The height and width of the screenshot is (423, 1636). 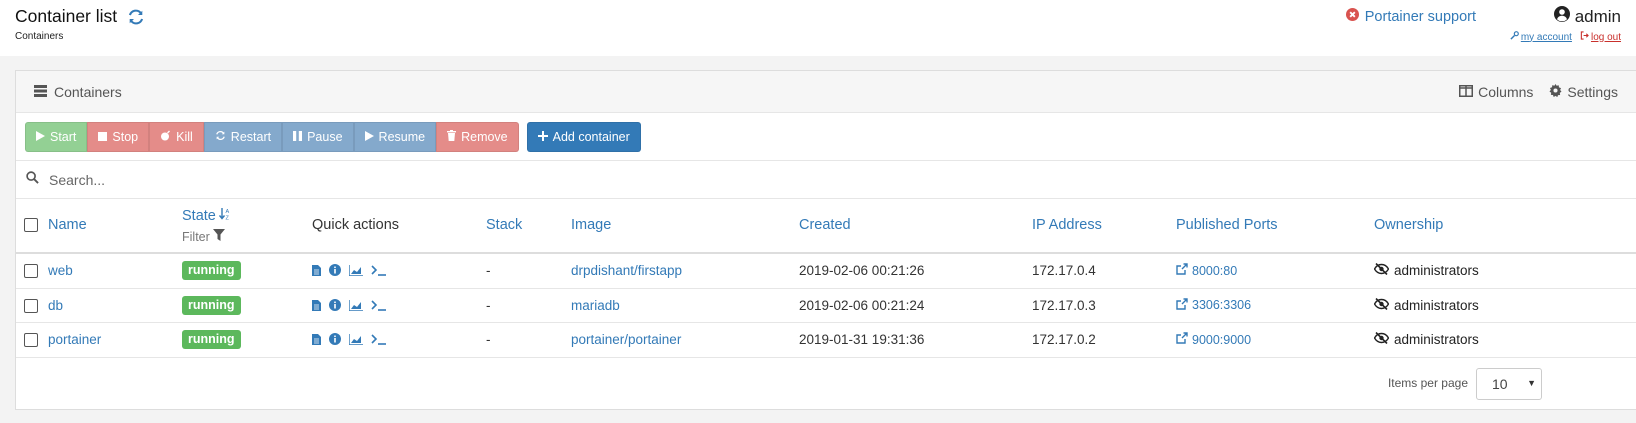 What do you see at coordinates (298, 137) in the screenshot?
I see `pause-icon` at bounding box center [298, 137].